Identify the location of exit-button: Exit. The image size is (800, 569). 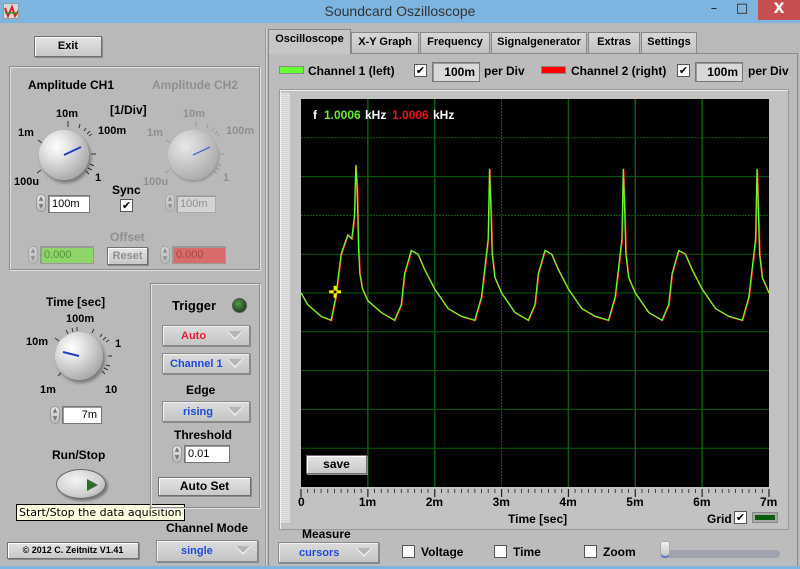
(68, 46).